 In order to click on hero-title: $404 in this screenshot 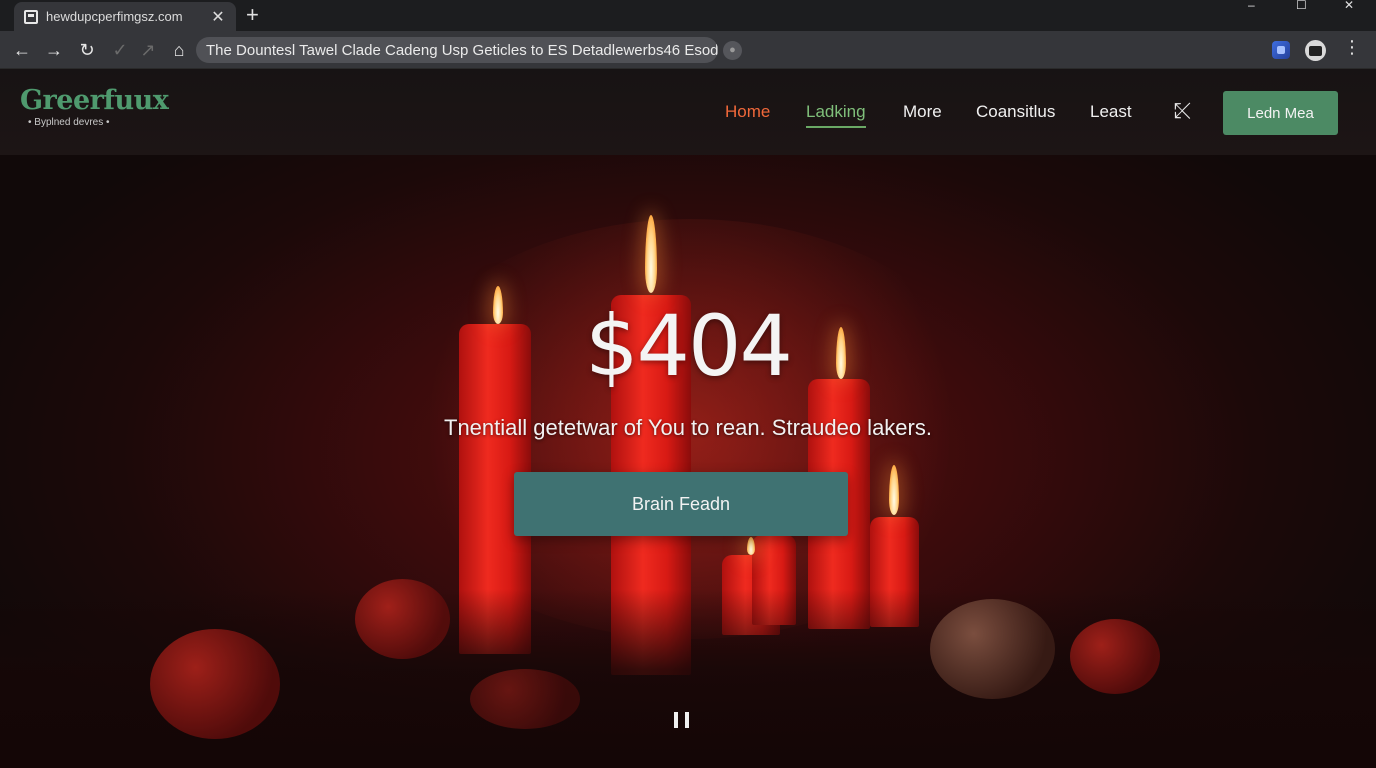, I will do `click(689, 346)`.